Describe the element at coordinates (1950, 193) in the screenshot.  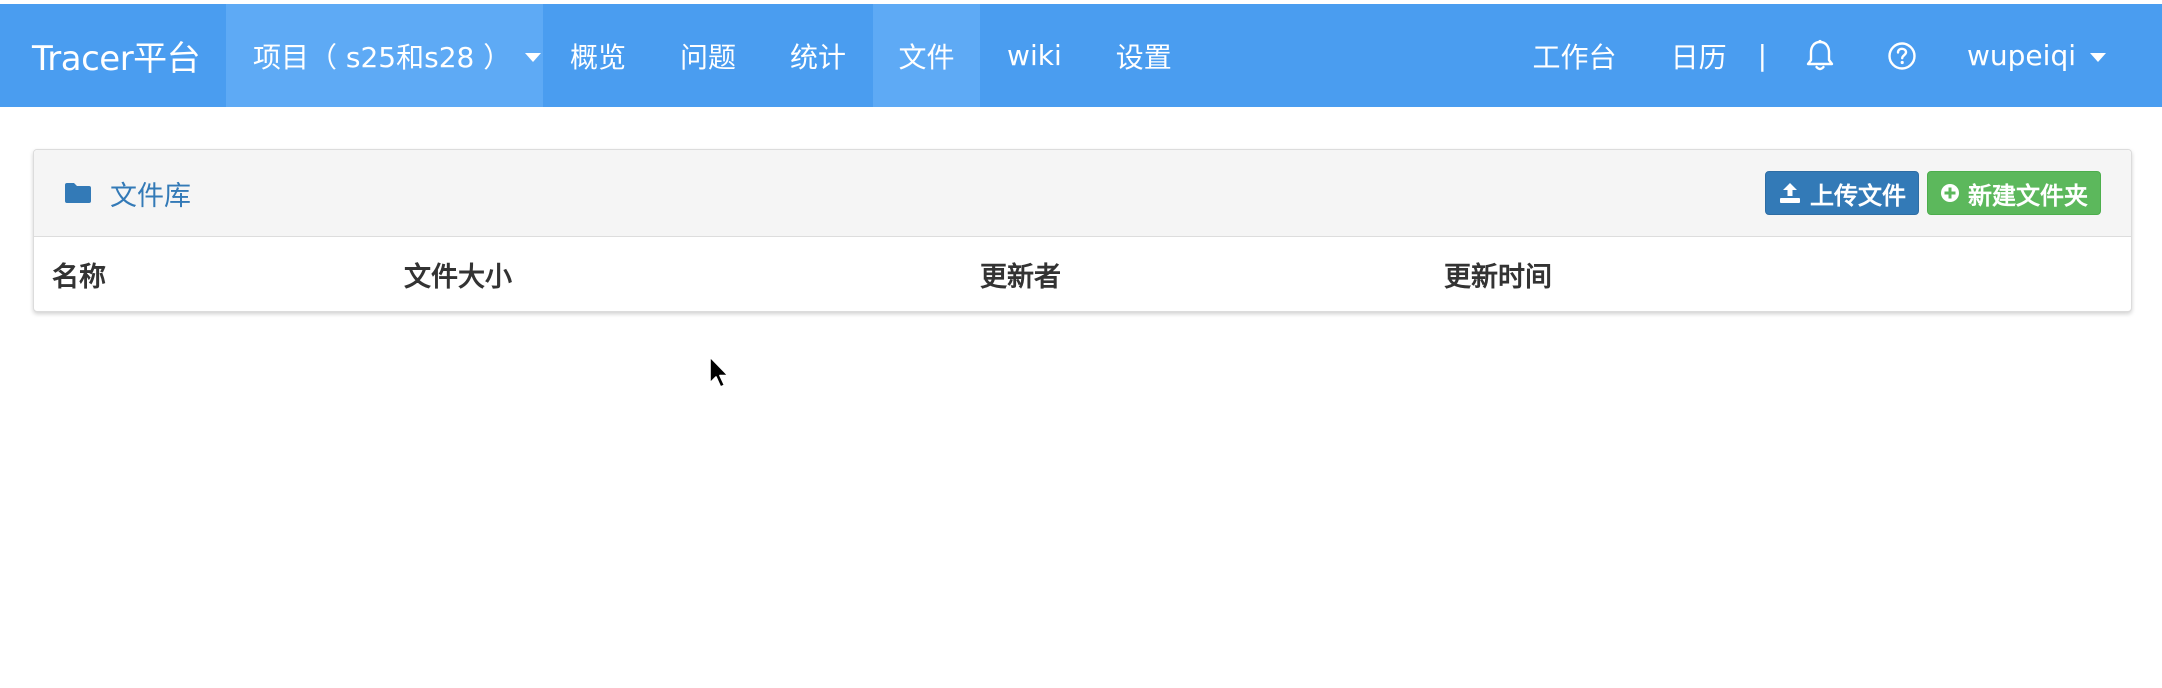
I see `plus-circle-icon` at that location.